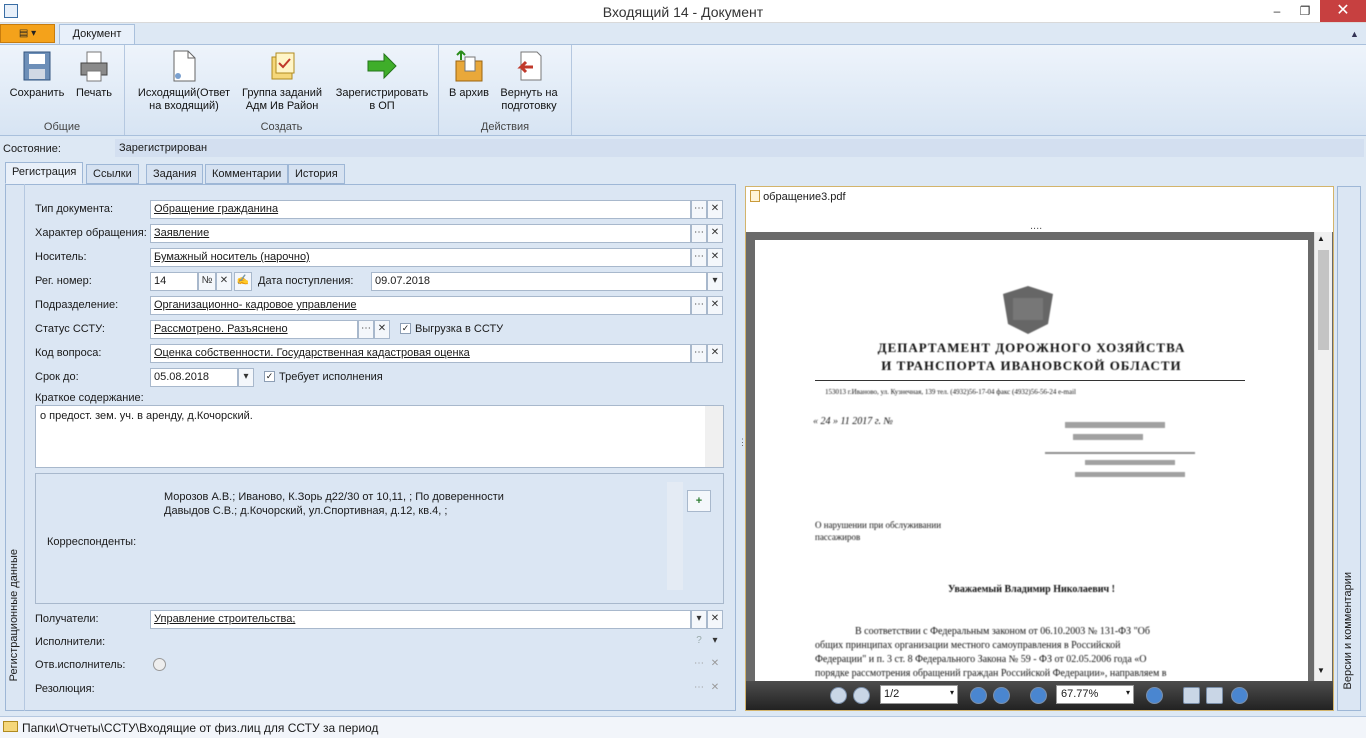 The height and width of the screenshot is (738, 1366). I want to click on side-tab-versions-comments: Версии и комментарии, so click(1349, 448).